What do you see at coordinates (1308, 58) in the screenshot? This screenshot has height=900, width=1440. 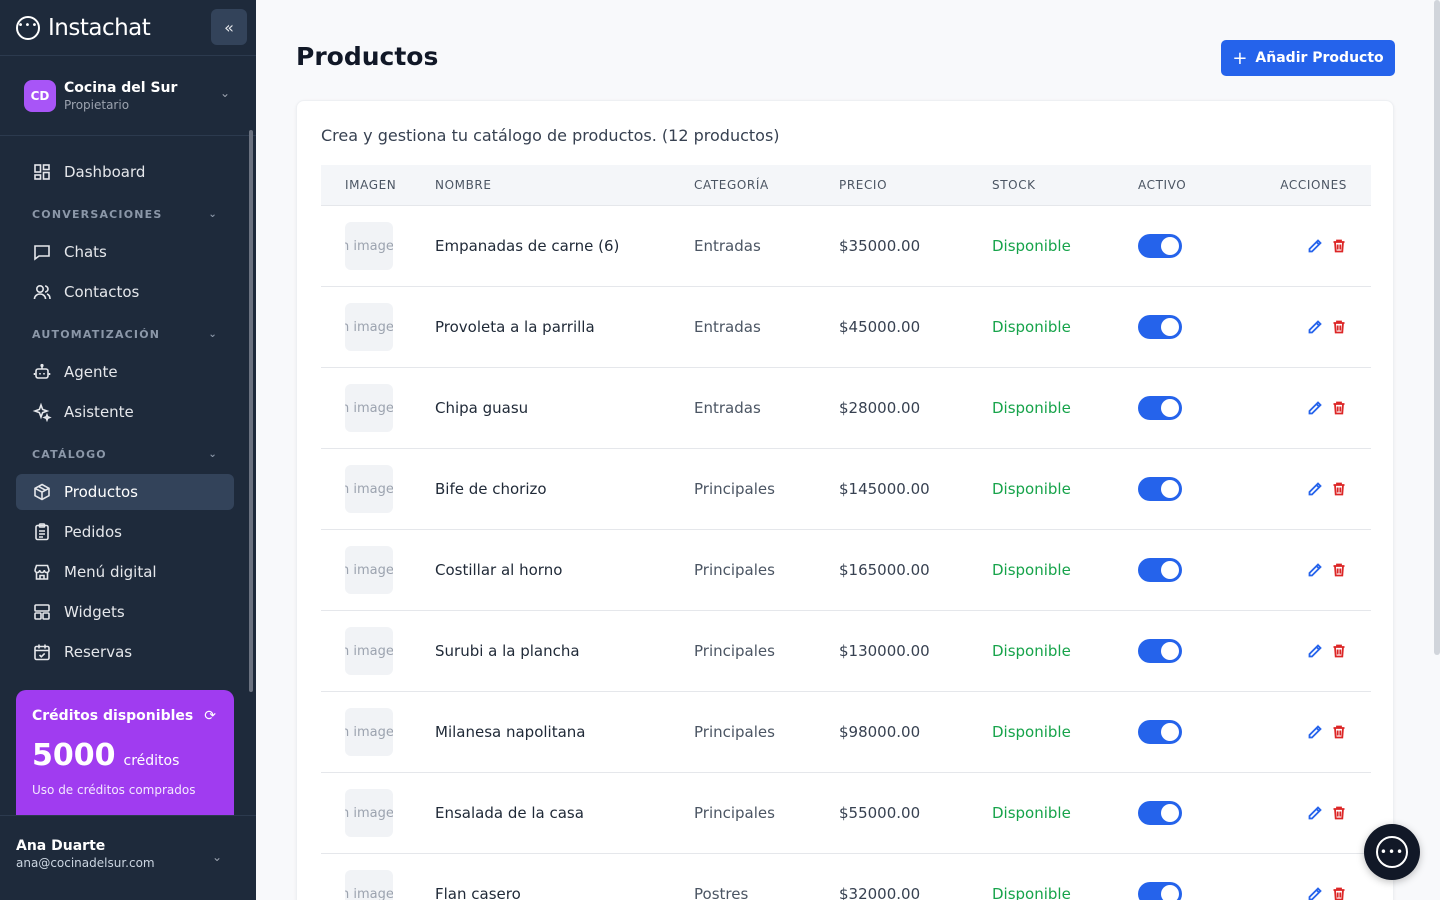 I see `add-product-button: + Añadir Producto` at bounding box center [1308, 58].